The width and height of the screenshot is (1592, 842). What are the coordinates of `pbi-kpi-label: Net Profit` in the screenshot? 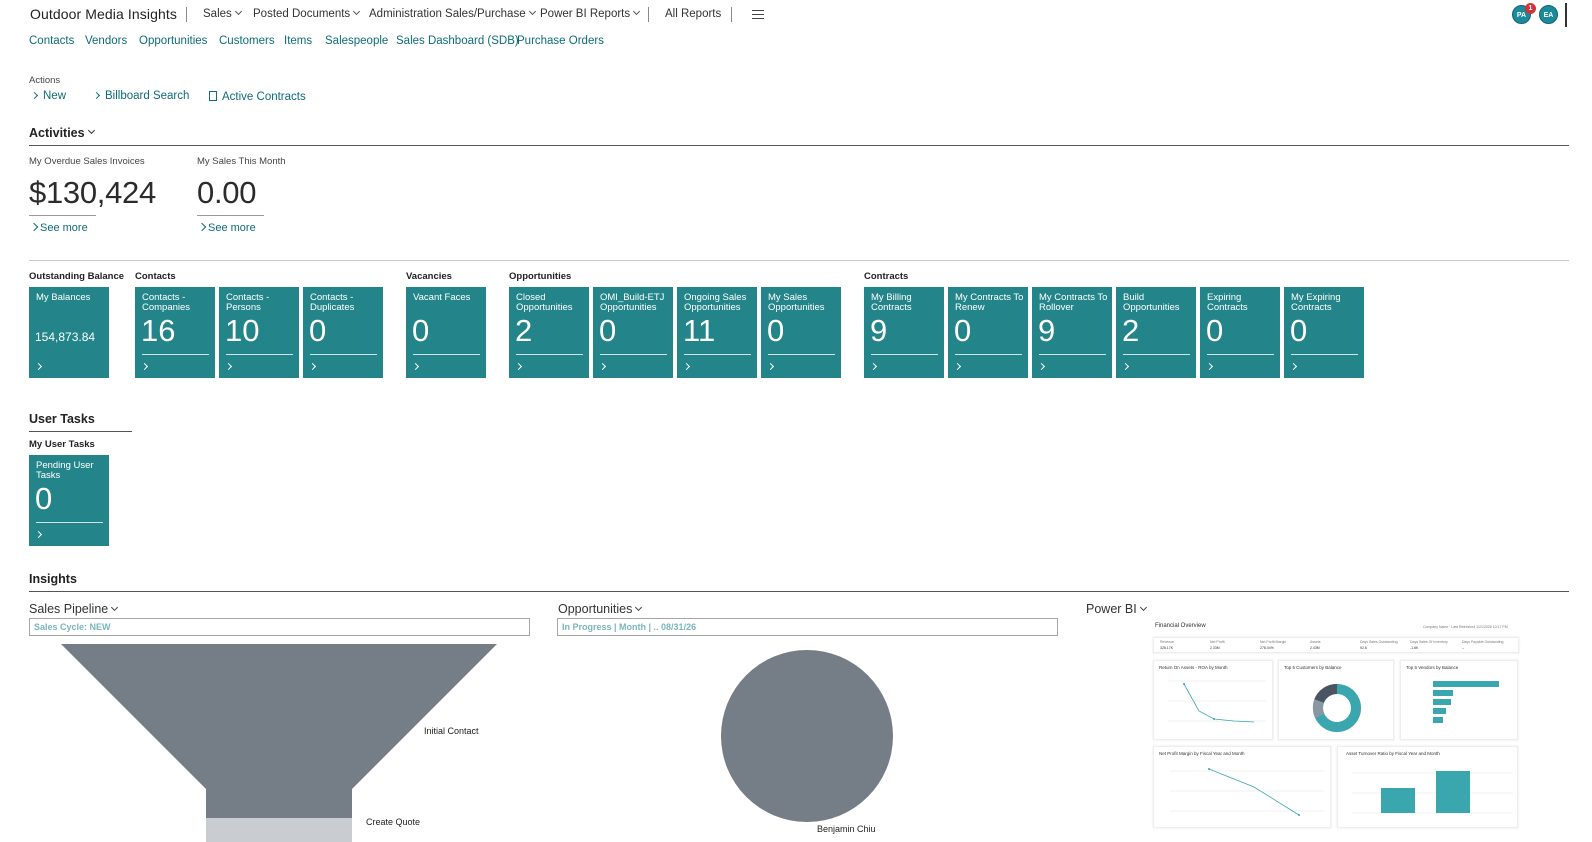 It's located at (1217, 642).